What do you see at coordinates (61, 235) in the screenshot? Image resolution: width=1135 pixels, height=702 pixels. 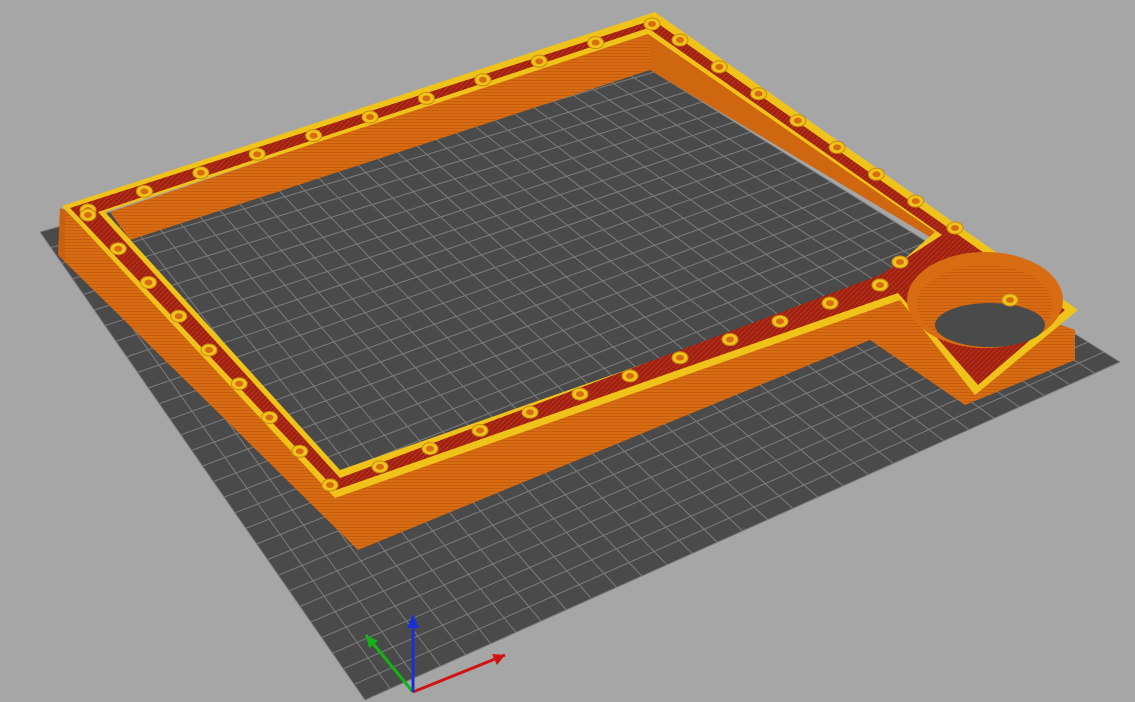 I see `model-left-wall` at bounding box center [61, 235].